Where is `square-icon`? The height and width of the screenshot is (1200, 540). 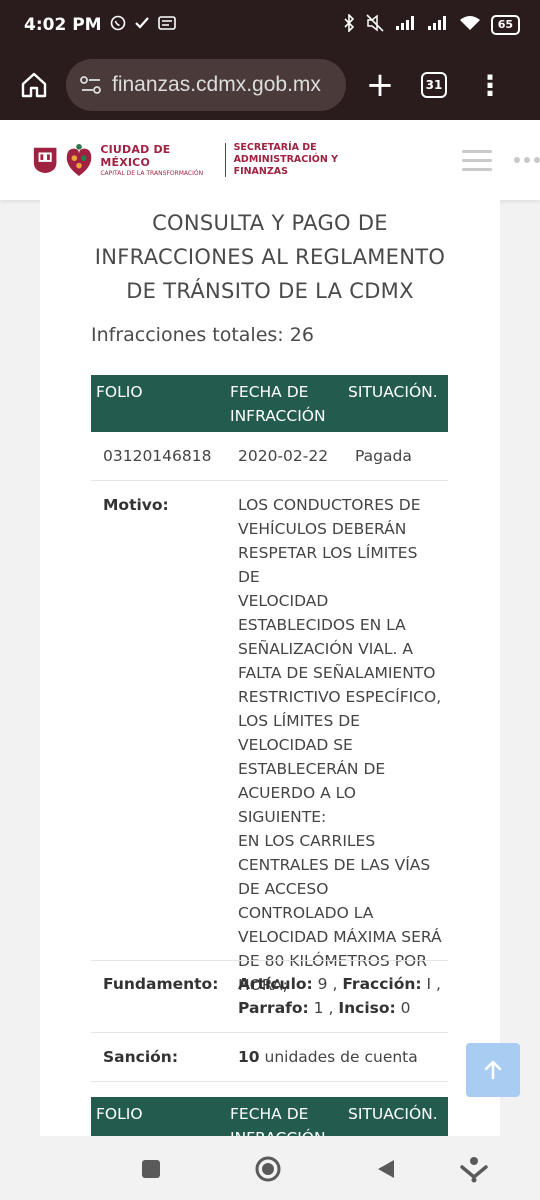 square-icon is located at coordinates (151, 1169).